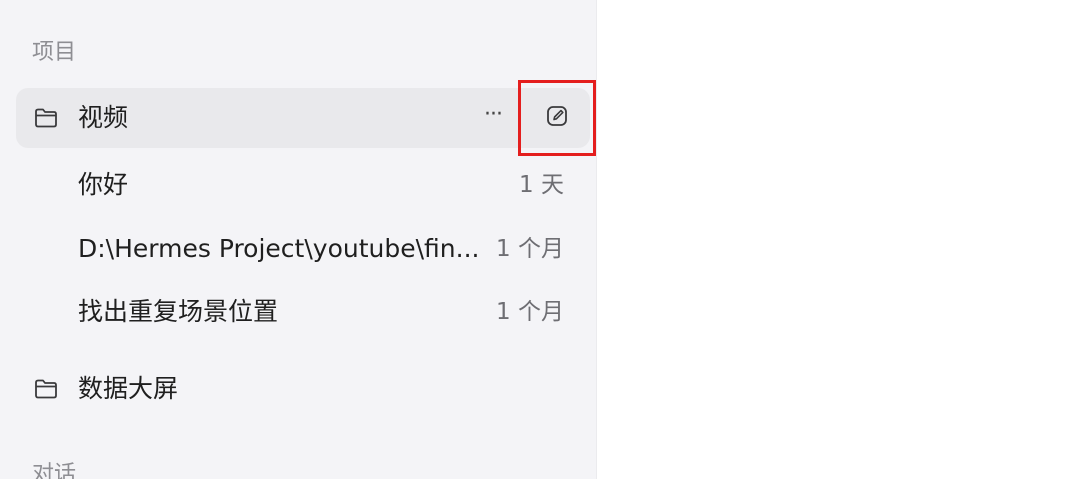 This screenshot has width=1080, height=479. What do you see at coordinates (103, 184) in the screenshot?
I see `conversation-title: 你好` at bounding box center [103, 184].